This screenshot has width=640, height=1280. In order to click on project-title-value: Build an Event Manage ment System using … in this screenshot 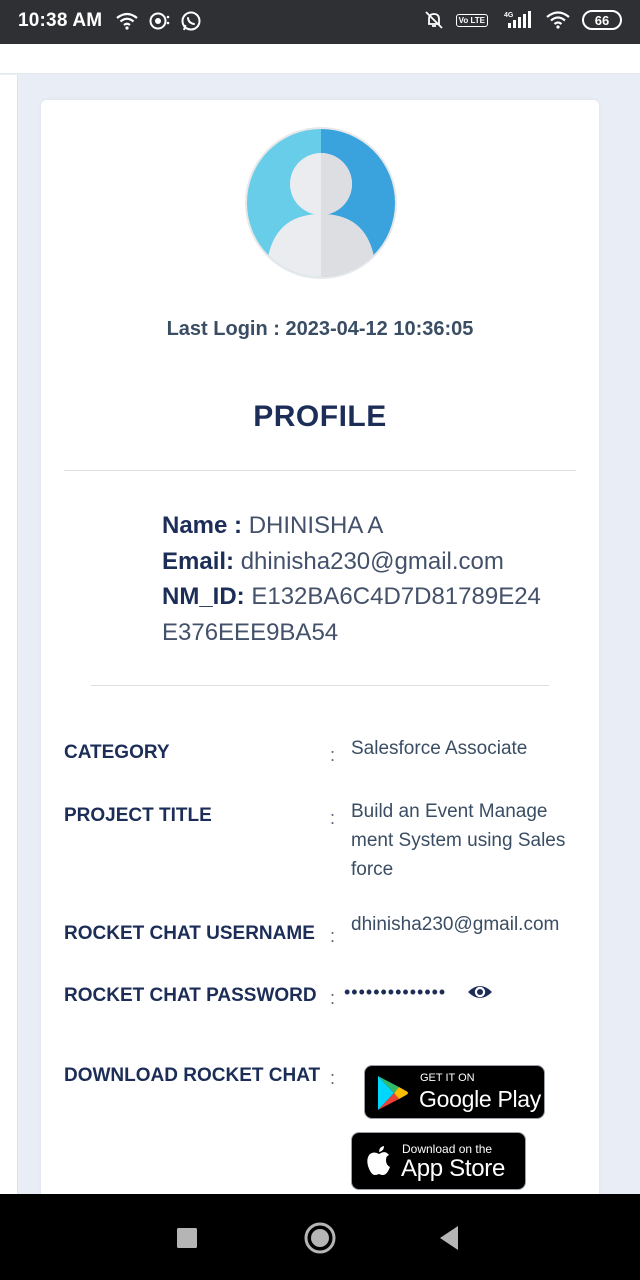, I will do `click(458, 840)`.